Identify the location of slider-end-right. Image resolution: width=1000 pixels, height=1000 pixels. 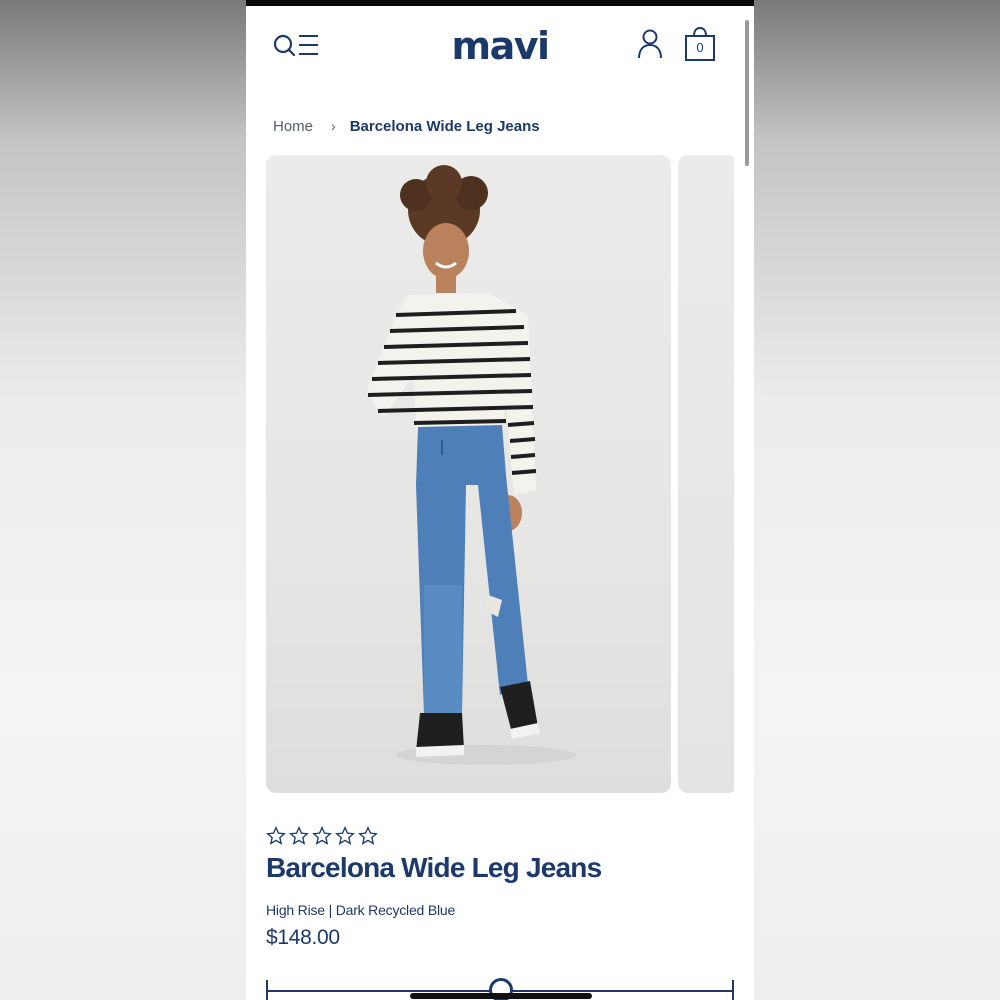
(733, 990).